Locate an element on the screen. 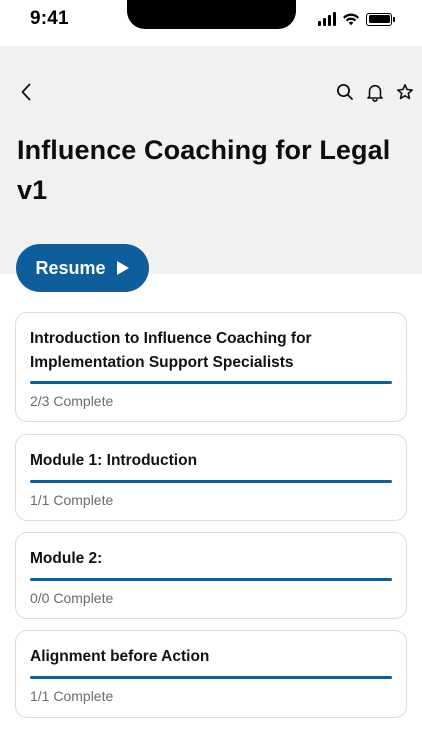 This screenshot has width=422, height=750. nav-actions is located at coordinates (375, 92).